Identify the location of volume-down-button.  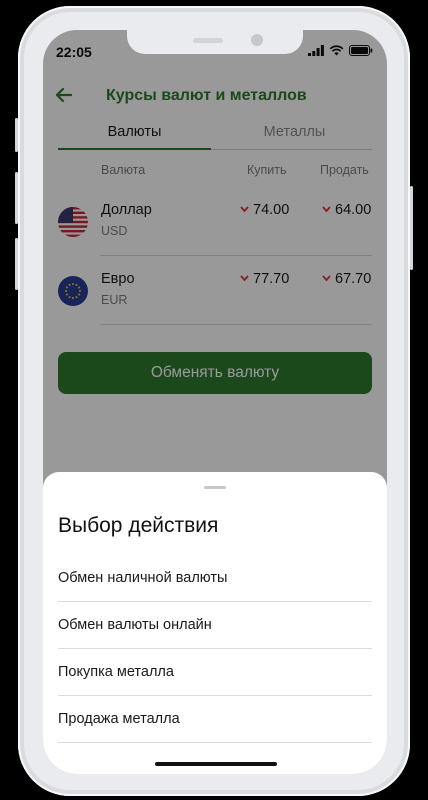
(16, 264).